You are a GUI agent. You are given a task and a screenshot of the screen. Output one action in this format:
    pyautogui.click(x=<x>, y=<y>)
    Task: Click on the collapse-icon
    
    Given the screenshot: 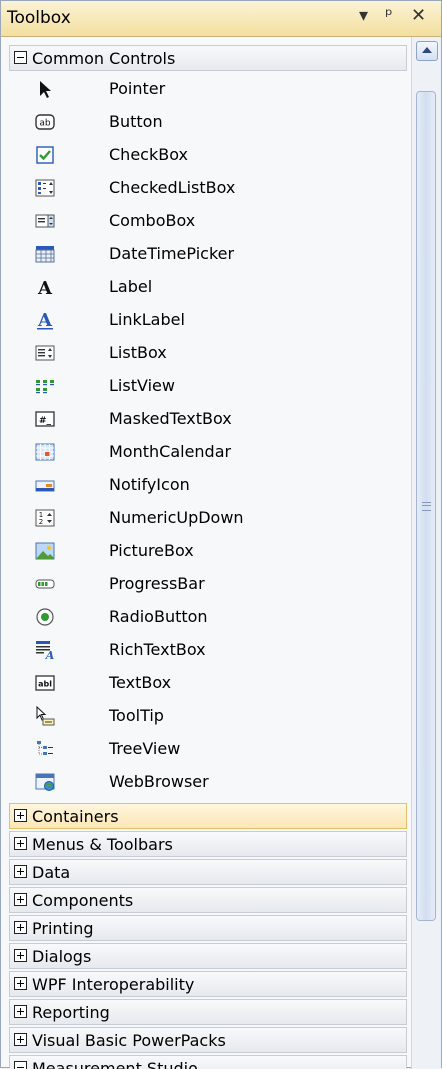 What is the action you would take?
    pyautogui.click(x=20, y=57)
    